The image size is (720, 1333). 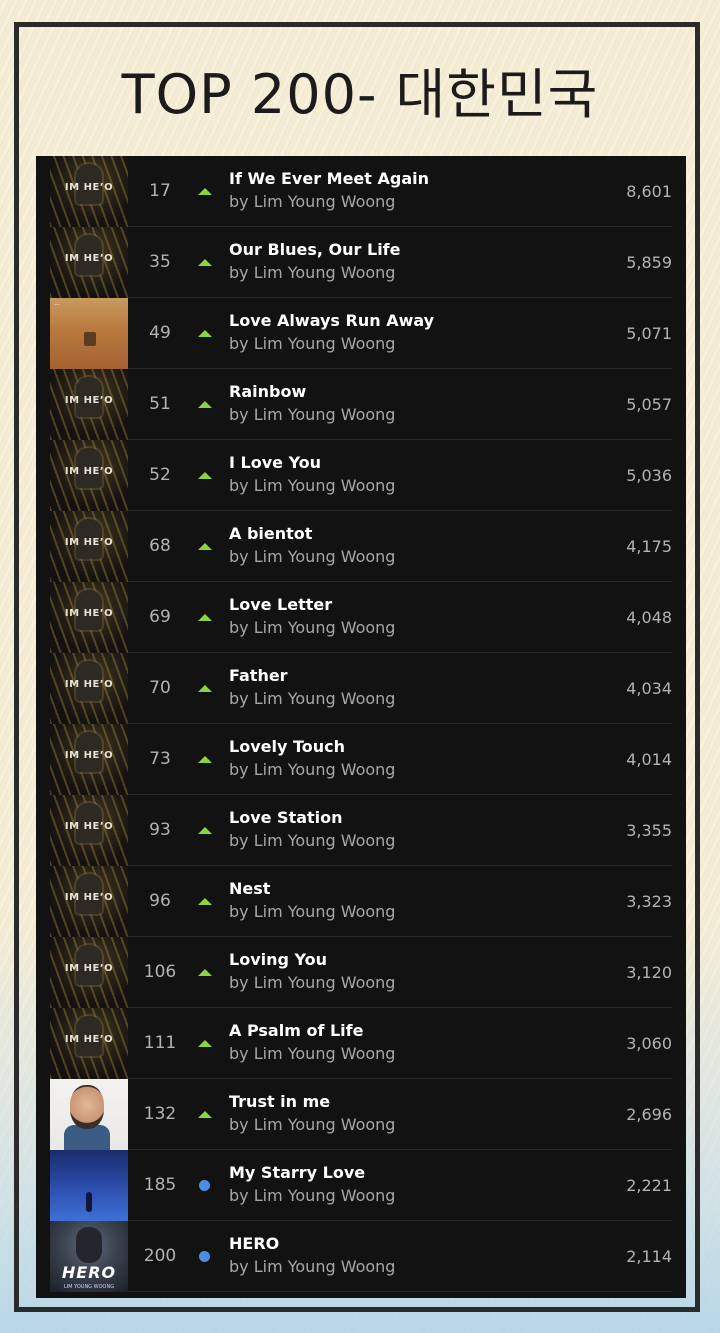 What do you see at coordinates (160, 759) in the screenshot?
I see `rank-number: 73` at bounding box center [160, 759].